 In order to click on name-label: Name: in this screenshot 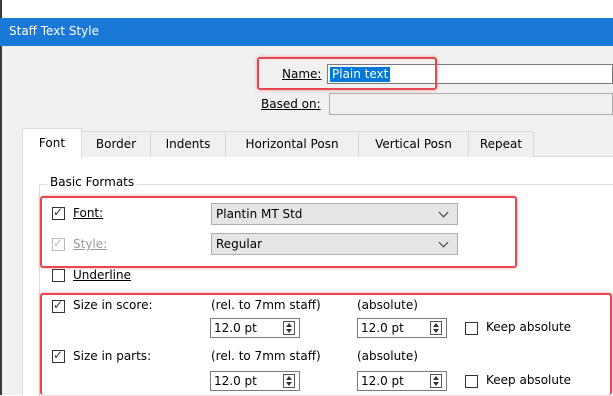, I will do `click(302, 74)`.